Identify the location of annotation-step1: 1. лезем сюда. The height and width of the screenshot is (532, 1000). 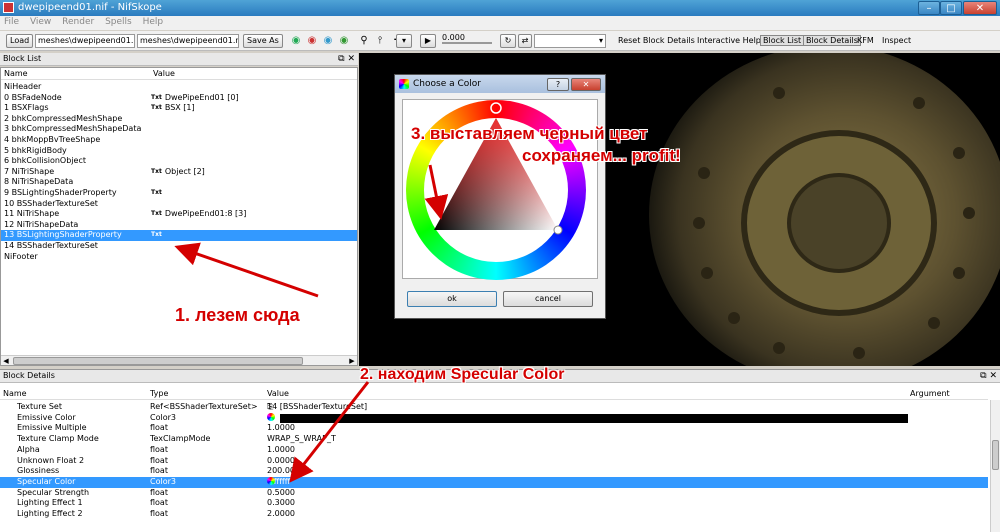
(237, 315).